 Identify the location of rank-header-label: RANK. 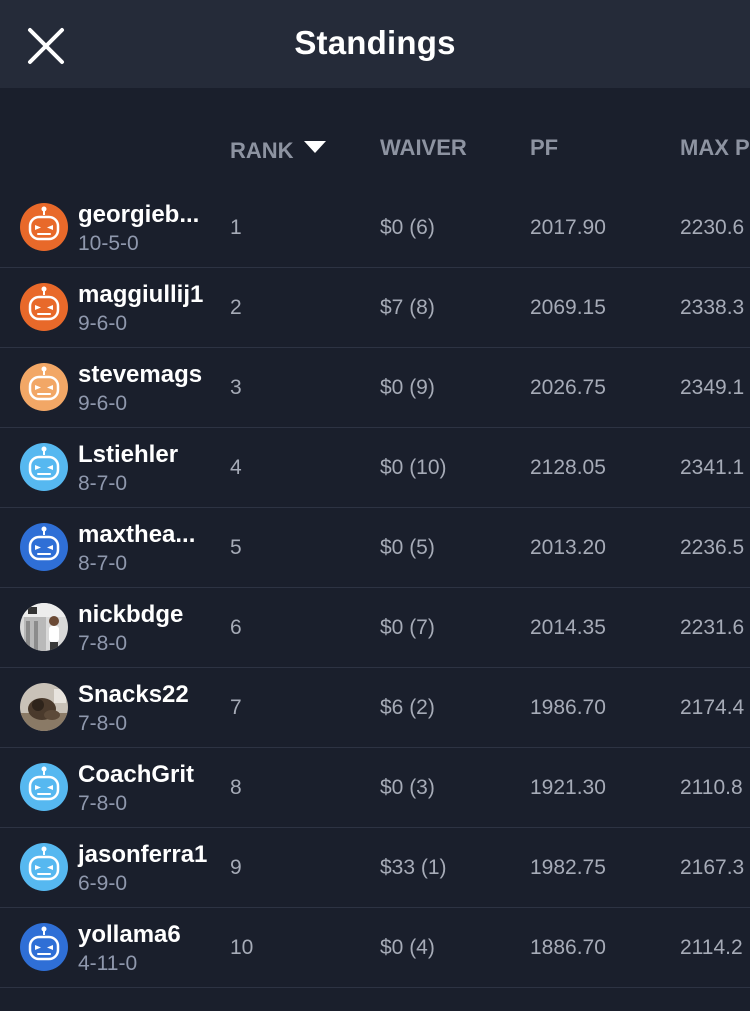
(262, 150).